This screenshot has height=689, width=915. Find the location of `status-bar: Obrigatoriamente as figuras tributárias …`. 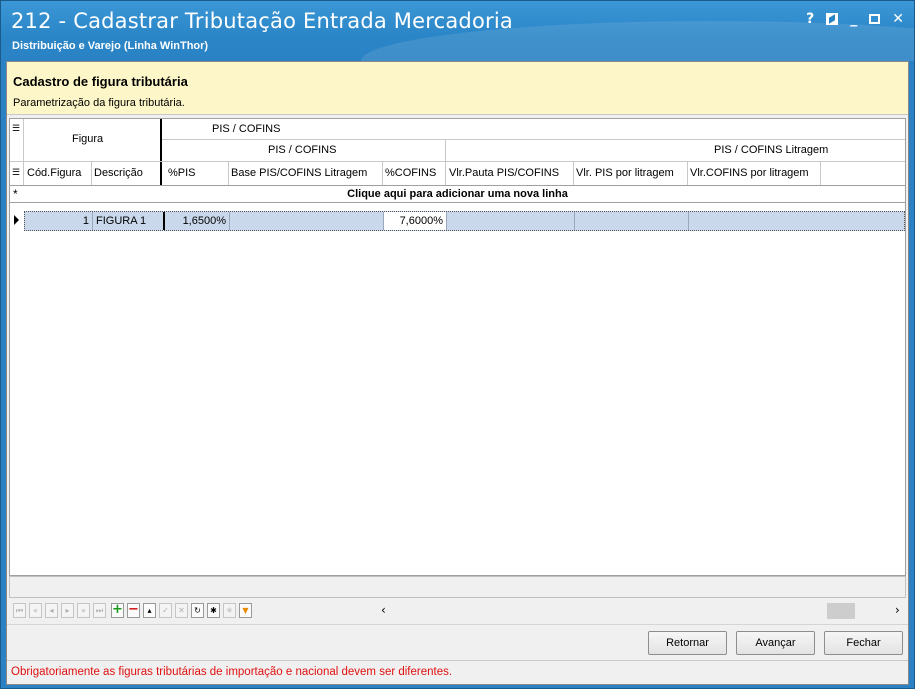

status-bar: Obrigatoriamente as figuras tributárias … is located at coordinates (457, 672).